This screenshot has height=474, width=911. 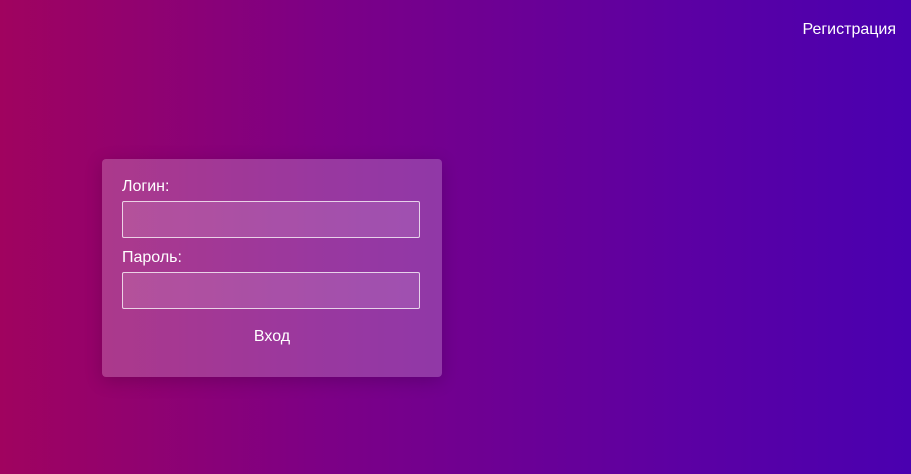 I want to click on login-button: Вход, so click(x=272, y=337).